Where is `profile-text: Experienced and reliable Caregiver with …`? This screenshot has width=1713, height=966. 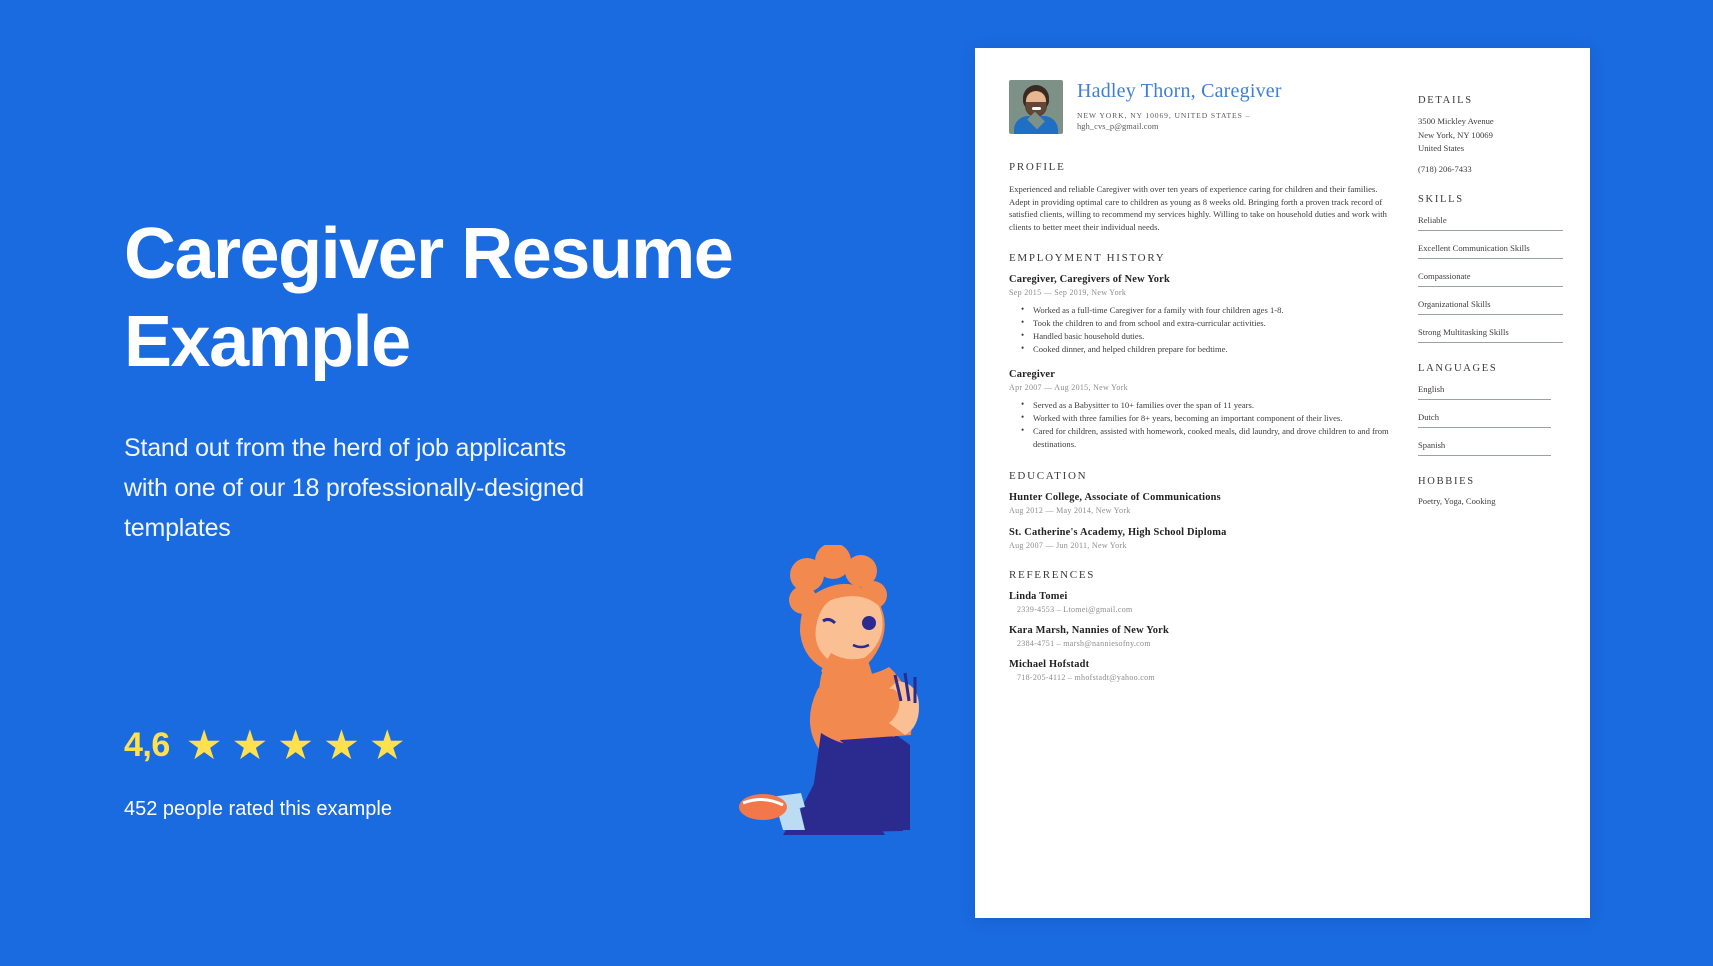 profile-text: Experienced and reliable Caregiver with … is located at coordinates (1198, 208).